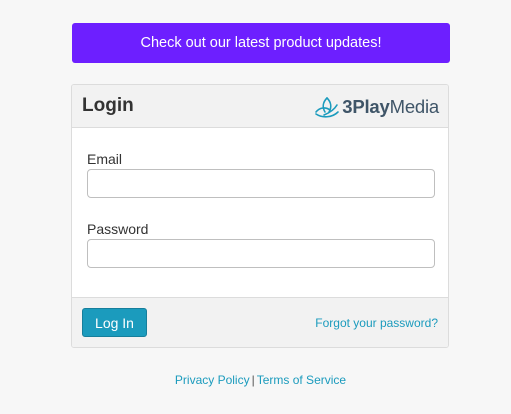 This screenshot has height=414, width=511. Describe the element at coordinates (108, 105) in the screenshot. I see `login-title: Login` at that location.